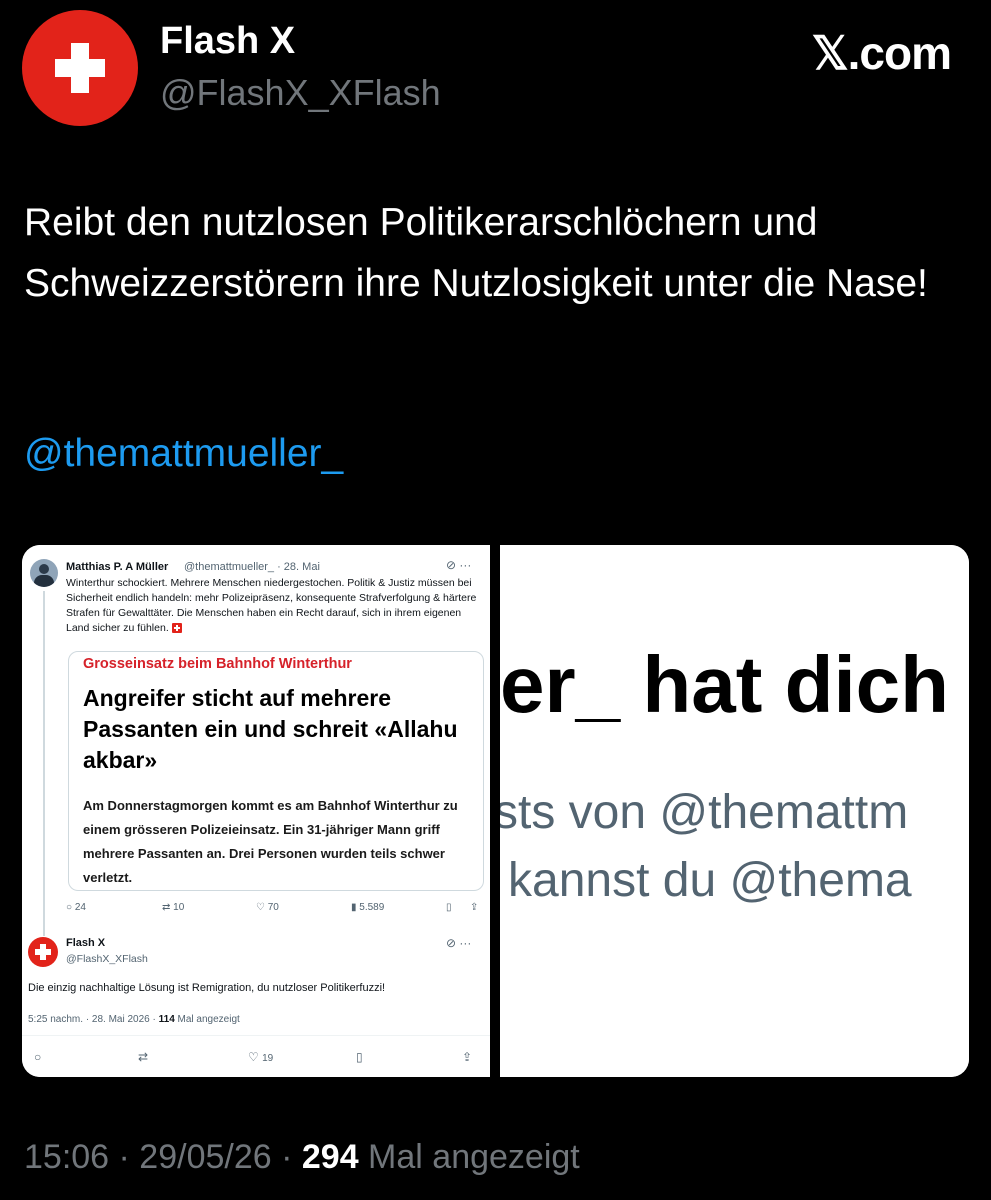 This screenshot has width=991, height=1200. Describe the element at coordinates (256, 1035) in the screenshot. I see `divider` at that location.